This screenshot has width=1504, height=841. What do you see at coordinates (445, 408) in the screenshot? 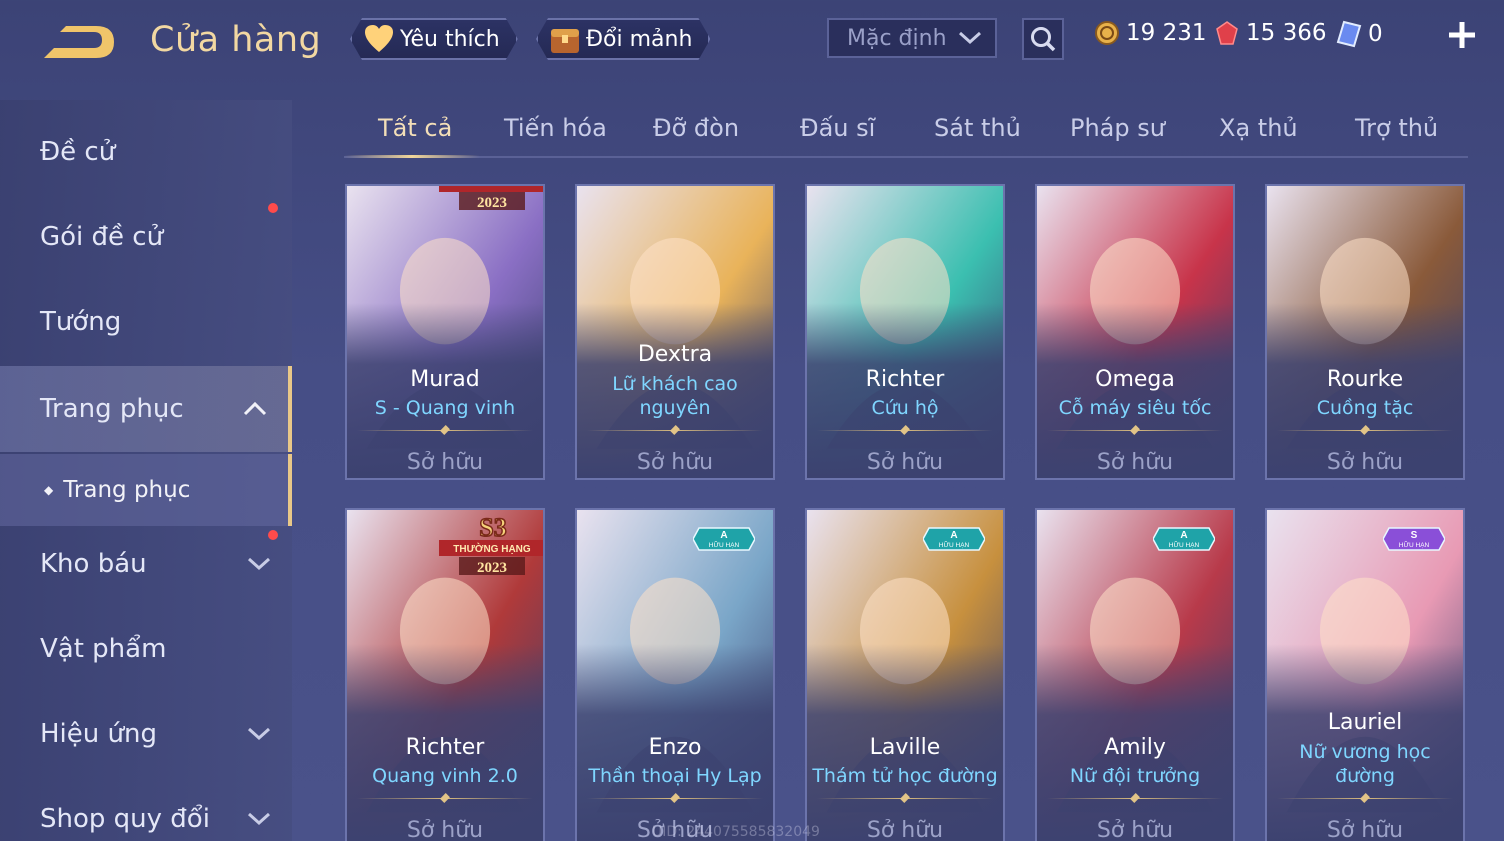
I see `skin-name: S - Quang vinh` at bounding box center [445, 408].